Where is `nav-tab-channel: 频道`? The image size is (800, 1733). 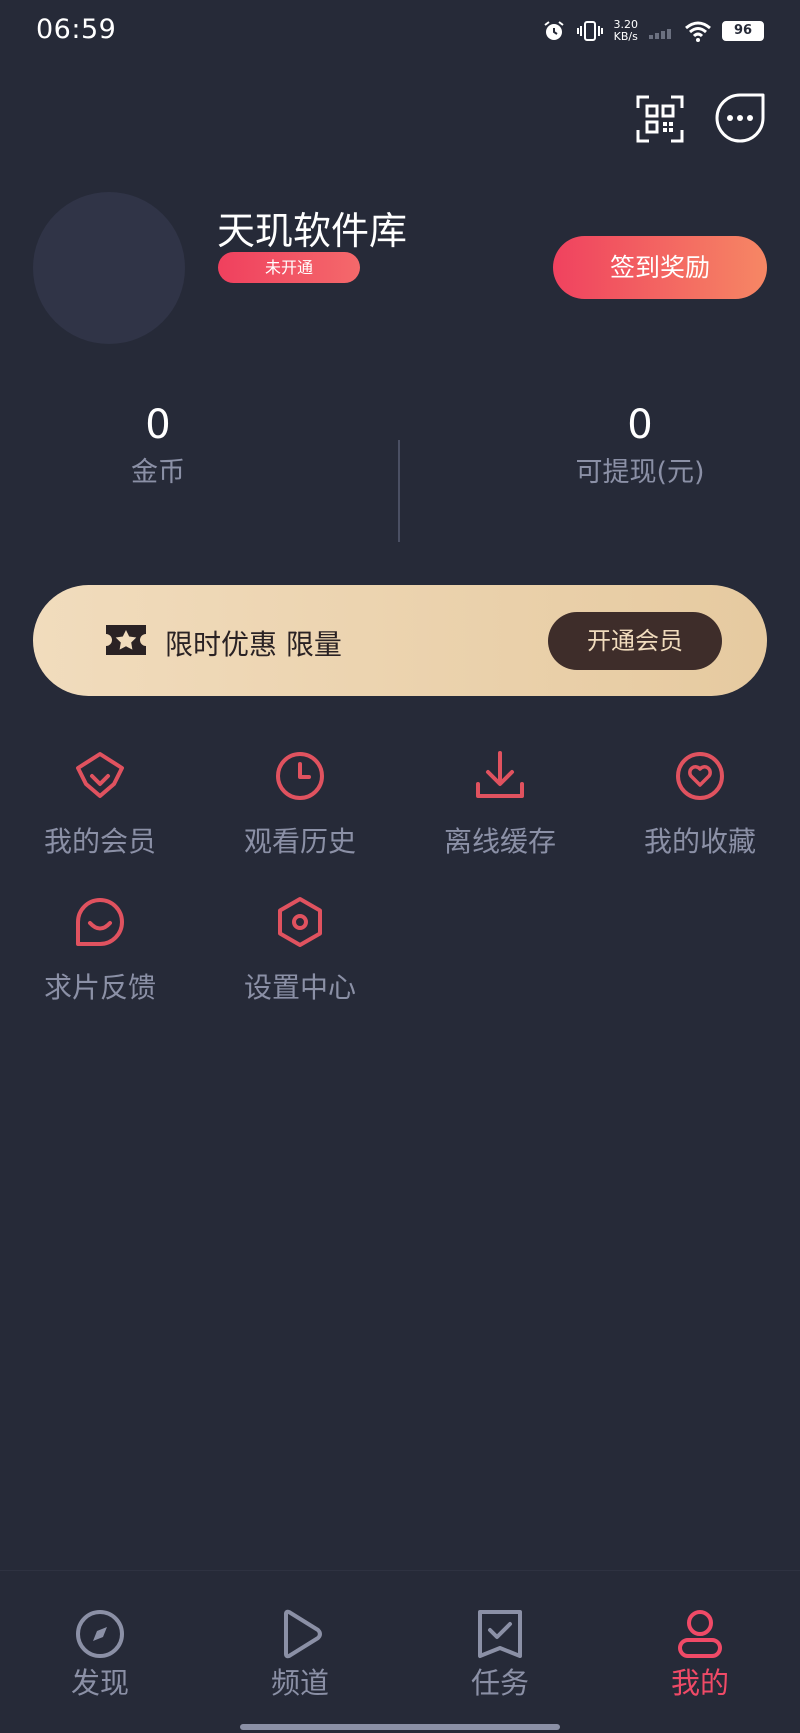
nav-tab-channel: 频道 is located at coordinates (300, 1655).